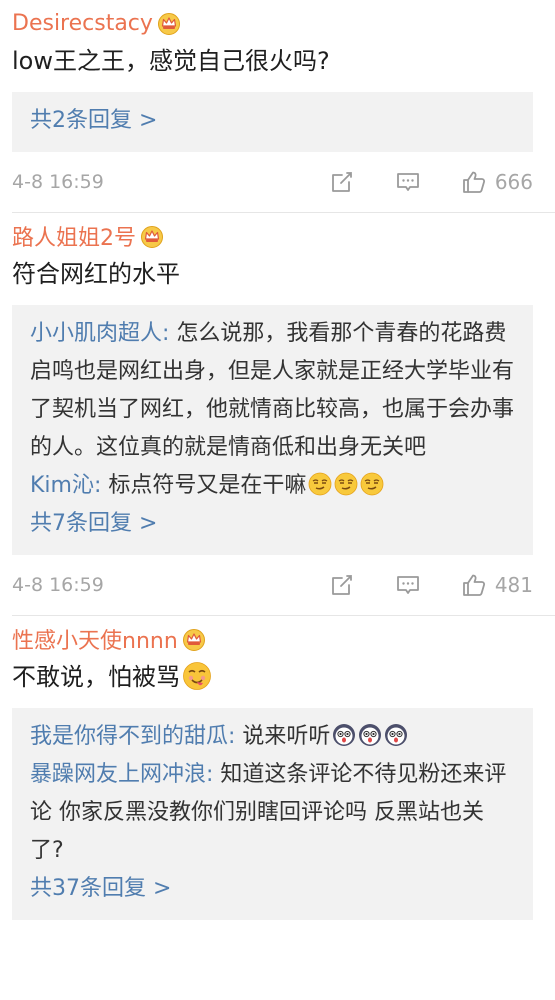 The height and width of the screenshot is (1000, 555). Describe the element at coordinates (442, 182) in the screenshot. I see `comment-actions: 666` at that location.